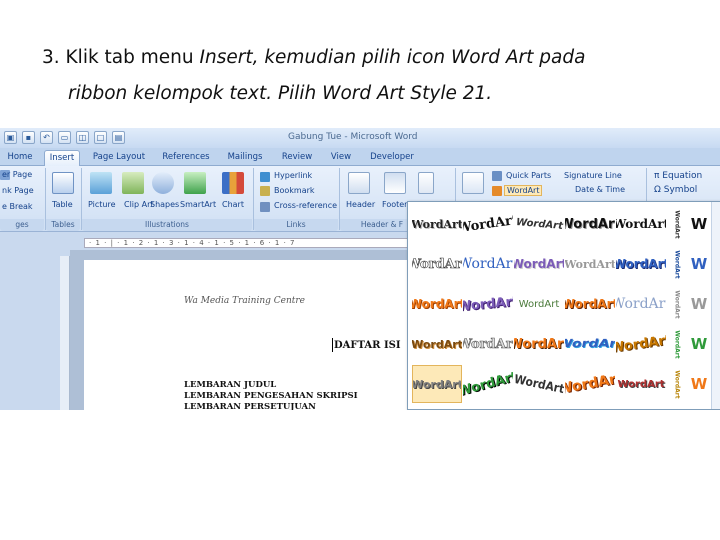 This screenshot has height=540, width=720. I want to click on wordart-style-4: WordArt, so click(590, 224).